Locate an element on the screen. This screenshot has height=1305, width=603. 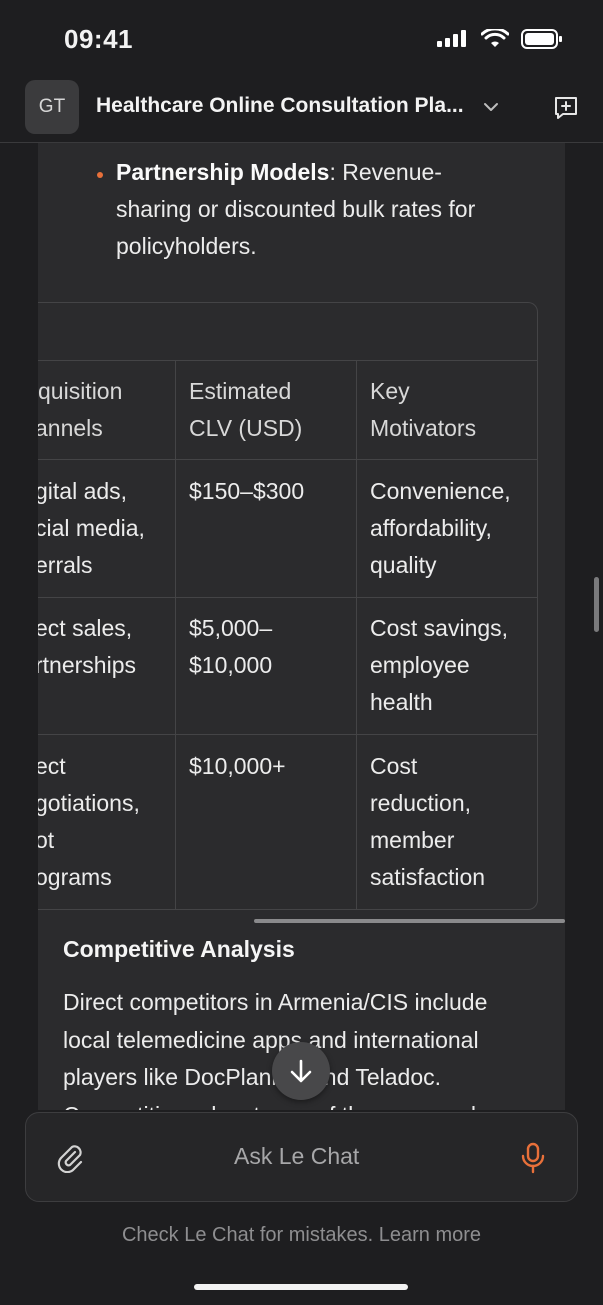
left-gutter is located at coordinates (19, 626).